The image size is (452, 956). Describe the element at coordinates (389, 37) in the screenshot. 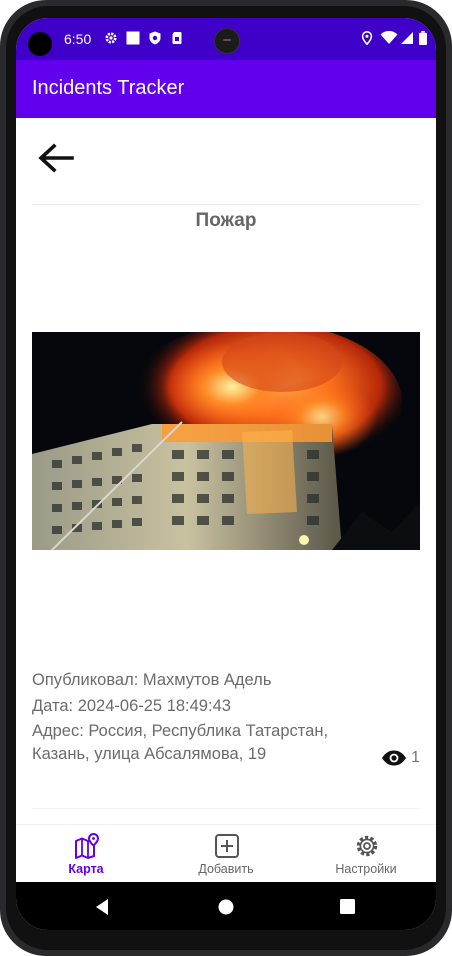

I see `wifi-icon` at that location.